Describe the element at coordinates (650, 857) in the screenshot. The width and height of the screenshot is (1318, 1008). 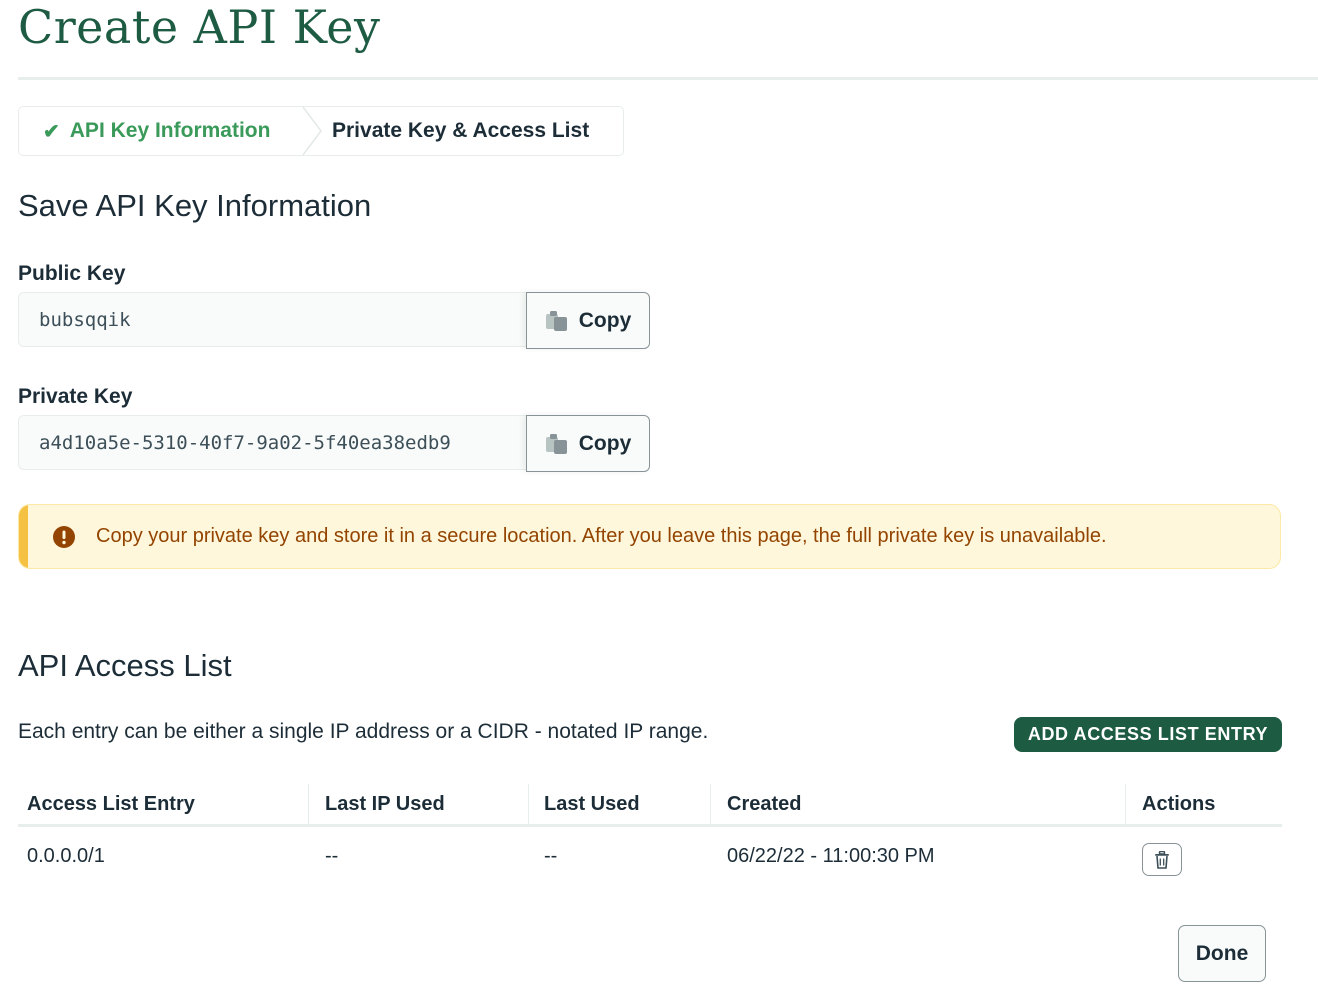
I see `table-row: 0.0.0.0/1 -- -- 06/22/22 - 11:00:30 PM` at that location.